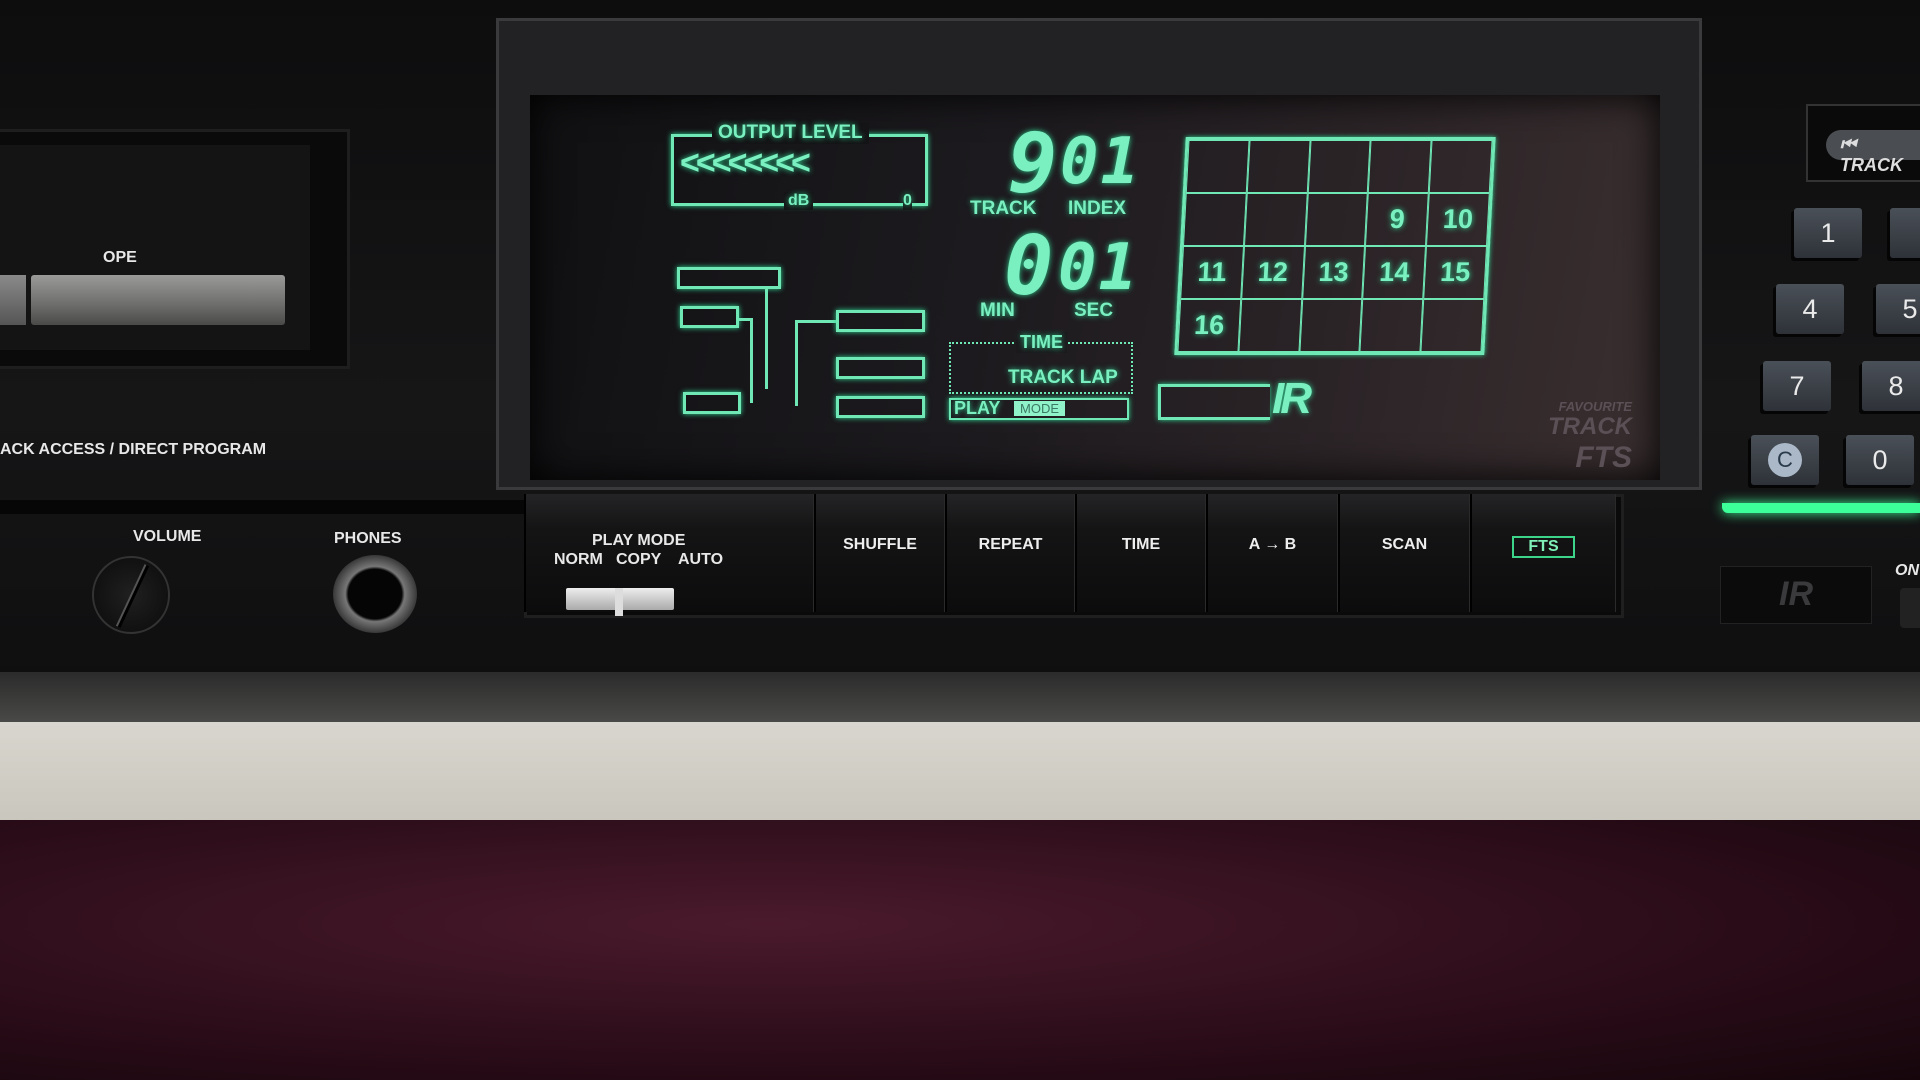  I want to click on mode-label: MODE, so click(1039, 408).